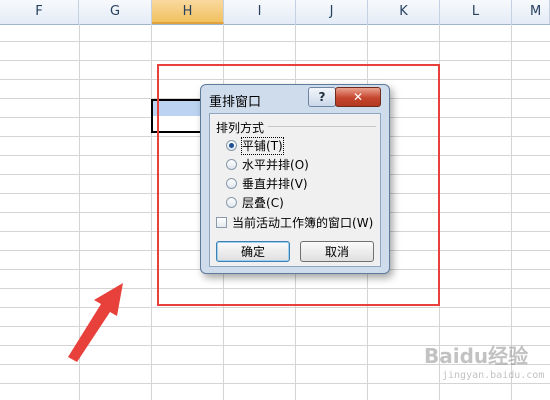 The width and height of the screenshot is (550, 400). What do you see at coordinates (322, 97) in the screenshot?
I see `help-button: ?` at bounding box center [322, 97].